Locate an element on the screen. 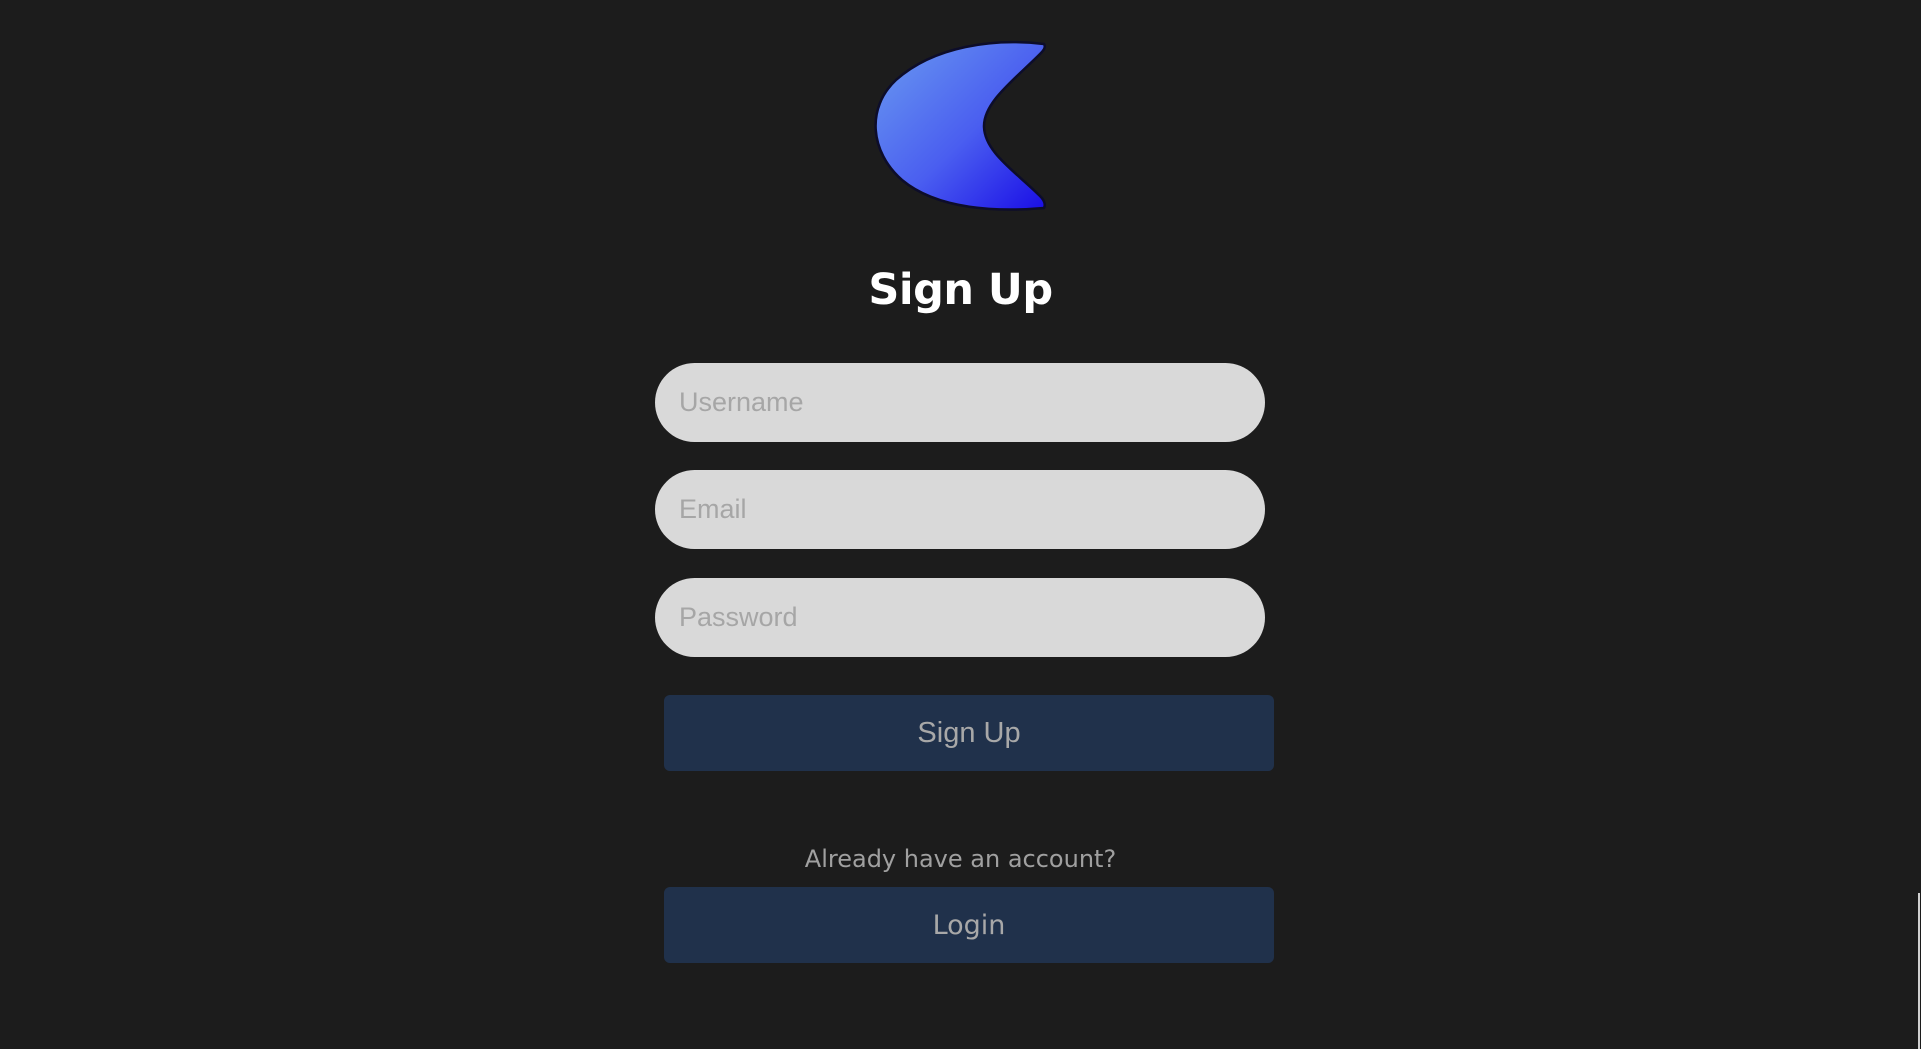 The width and height of the screenshot is (1921, 1049). already-have-account-text: Already have an account? is located at coordinates (960, 859).